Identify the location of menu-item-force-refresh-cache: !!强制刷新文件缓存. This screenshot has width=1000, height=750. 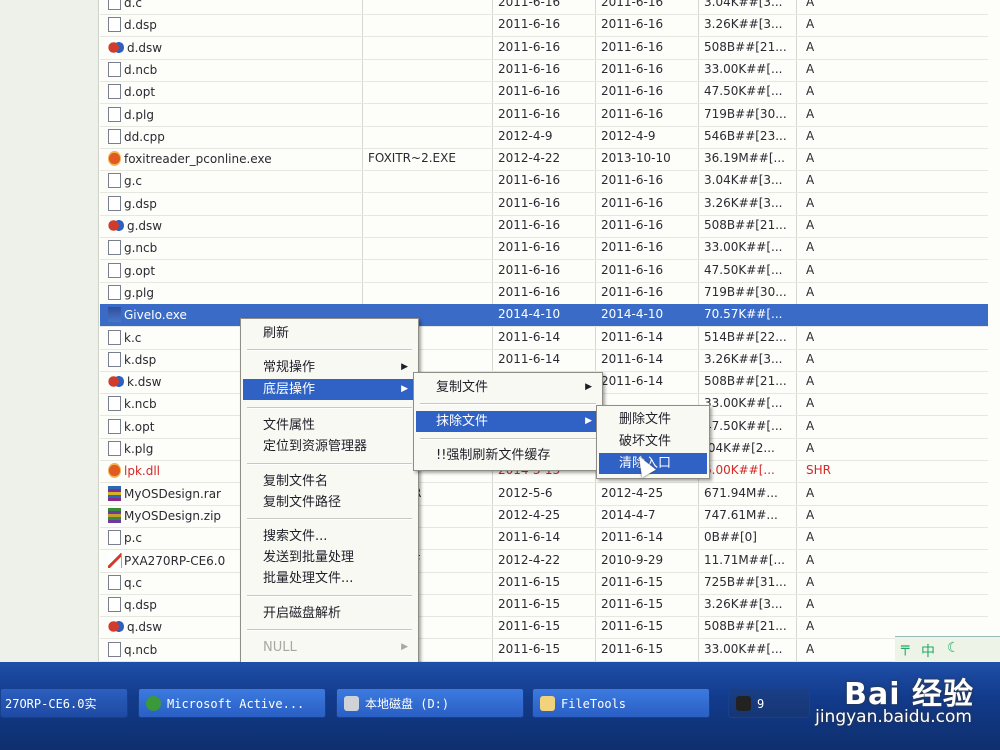
(508, 455).